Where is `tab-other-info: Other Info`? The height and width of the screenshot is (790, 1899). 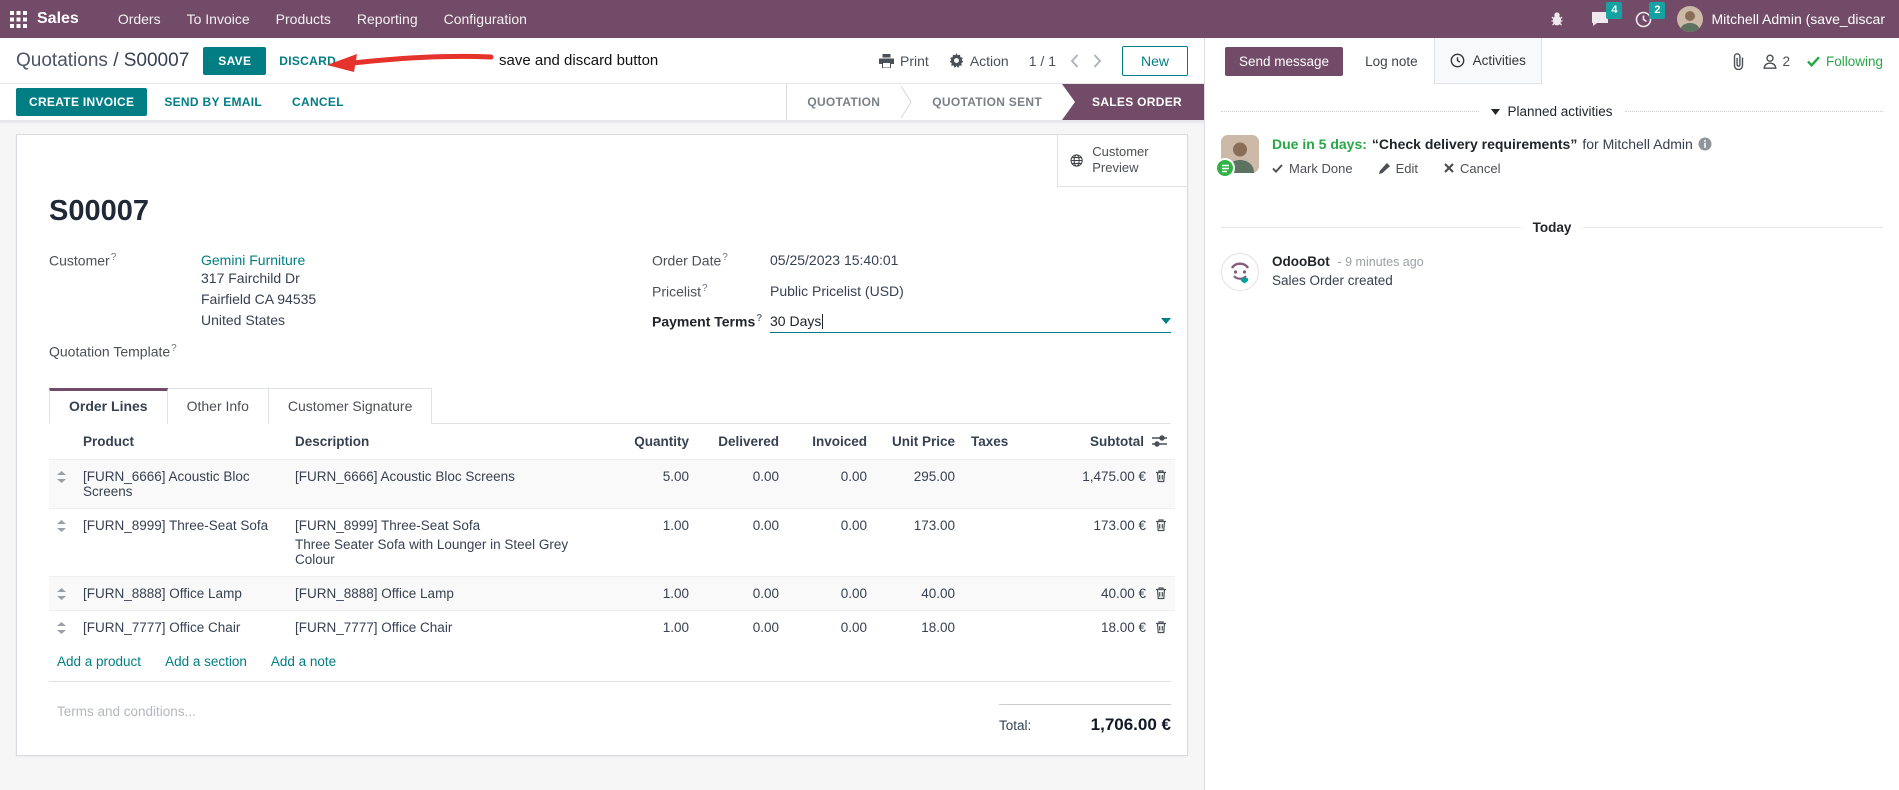
tab-other-info: Other Info is located at coordinates (218, 405).